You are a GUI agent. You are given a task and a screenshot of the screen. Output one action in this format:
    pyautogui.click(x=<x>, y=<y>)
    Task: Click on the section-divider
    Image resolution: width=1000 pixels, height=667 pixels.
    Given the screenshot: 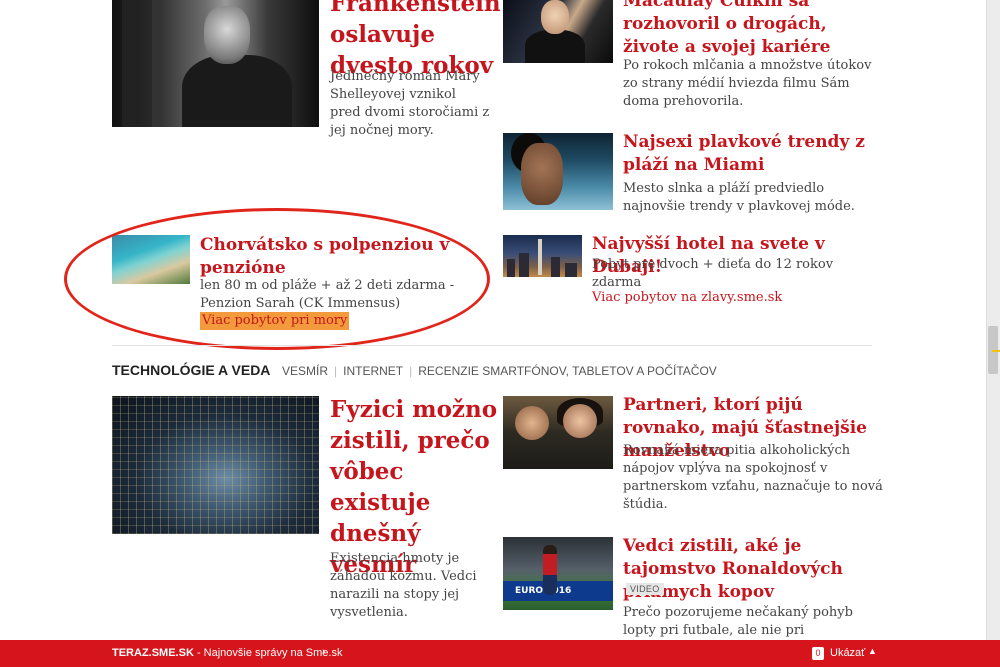 What is the action you would take?
    pyautogui.click(x=492, y=345)
    